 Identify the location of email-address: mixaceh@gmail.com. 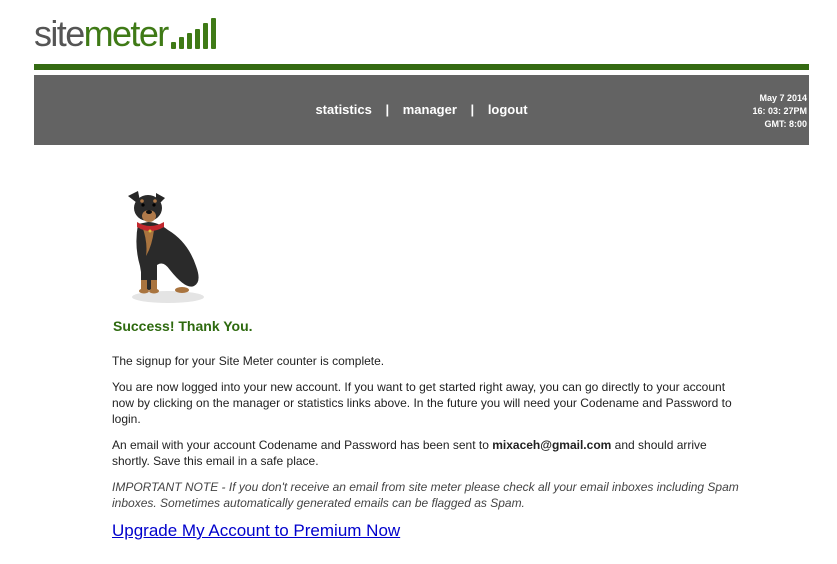
(552, 445).